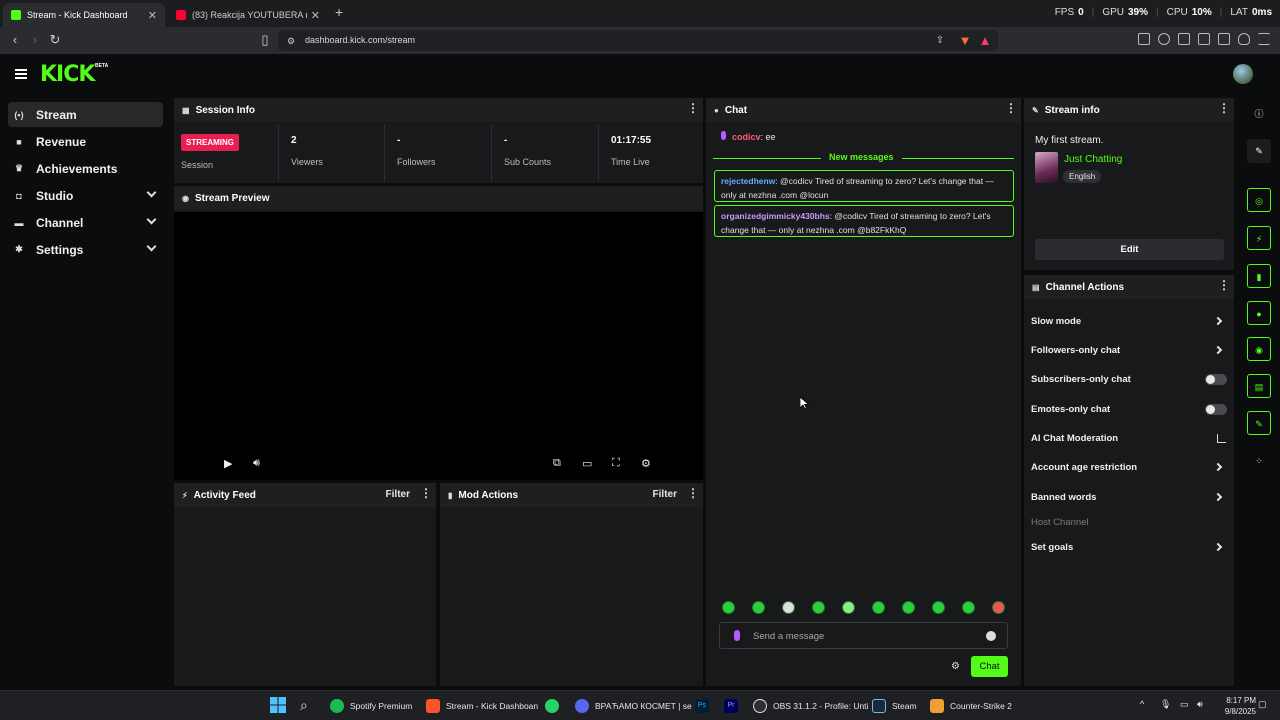 This screenshot has width=1280, height=720. I want to click on taskbar-obs: OBS 31.1.2 - Profile: Unti, so click(810, 706).